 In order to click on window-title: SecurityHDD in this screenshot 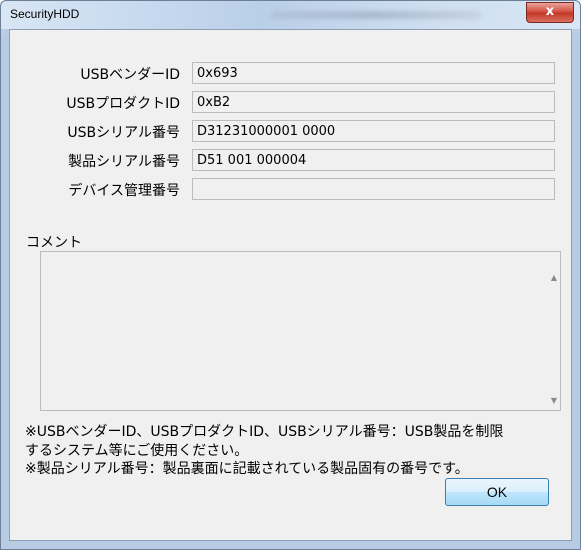, I will do `click(45, 14)`.